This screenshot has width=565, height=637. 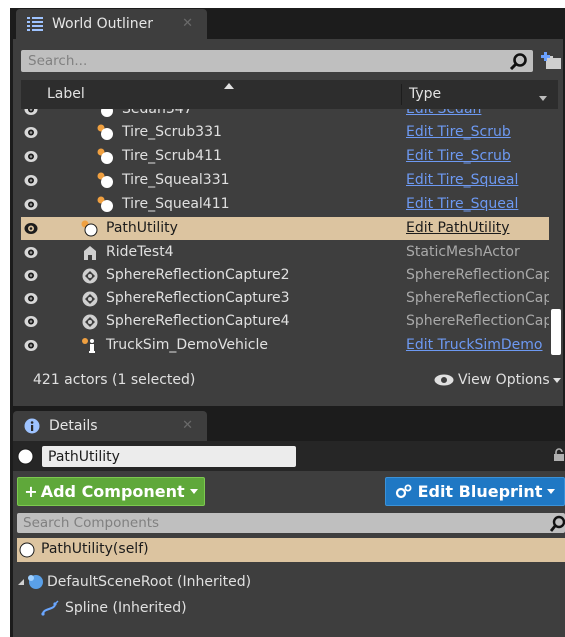 What do you see at coordinates (285, 156) in the screenshot?
I see `list-item: Tire_Scrub411 Edit Tire_Scrub` at bounding box center [285, 156].